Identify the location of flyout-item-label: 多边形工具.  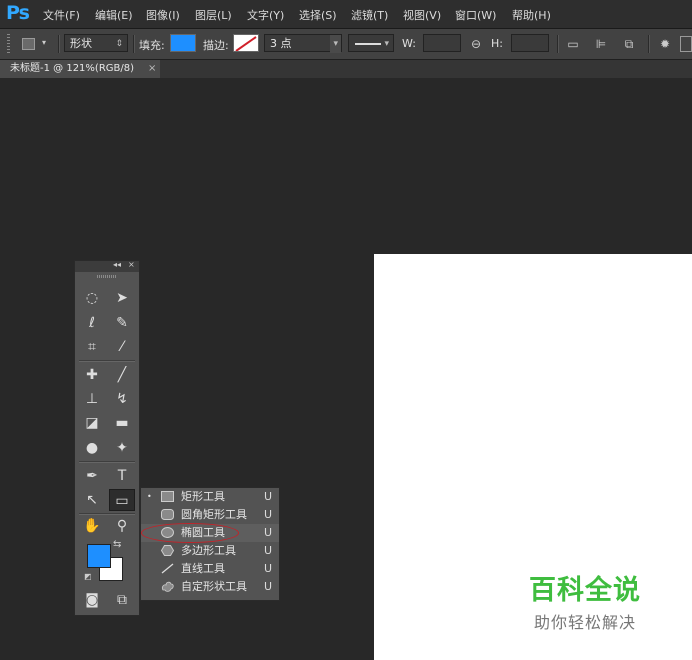
(208, 550).